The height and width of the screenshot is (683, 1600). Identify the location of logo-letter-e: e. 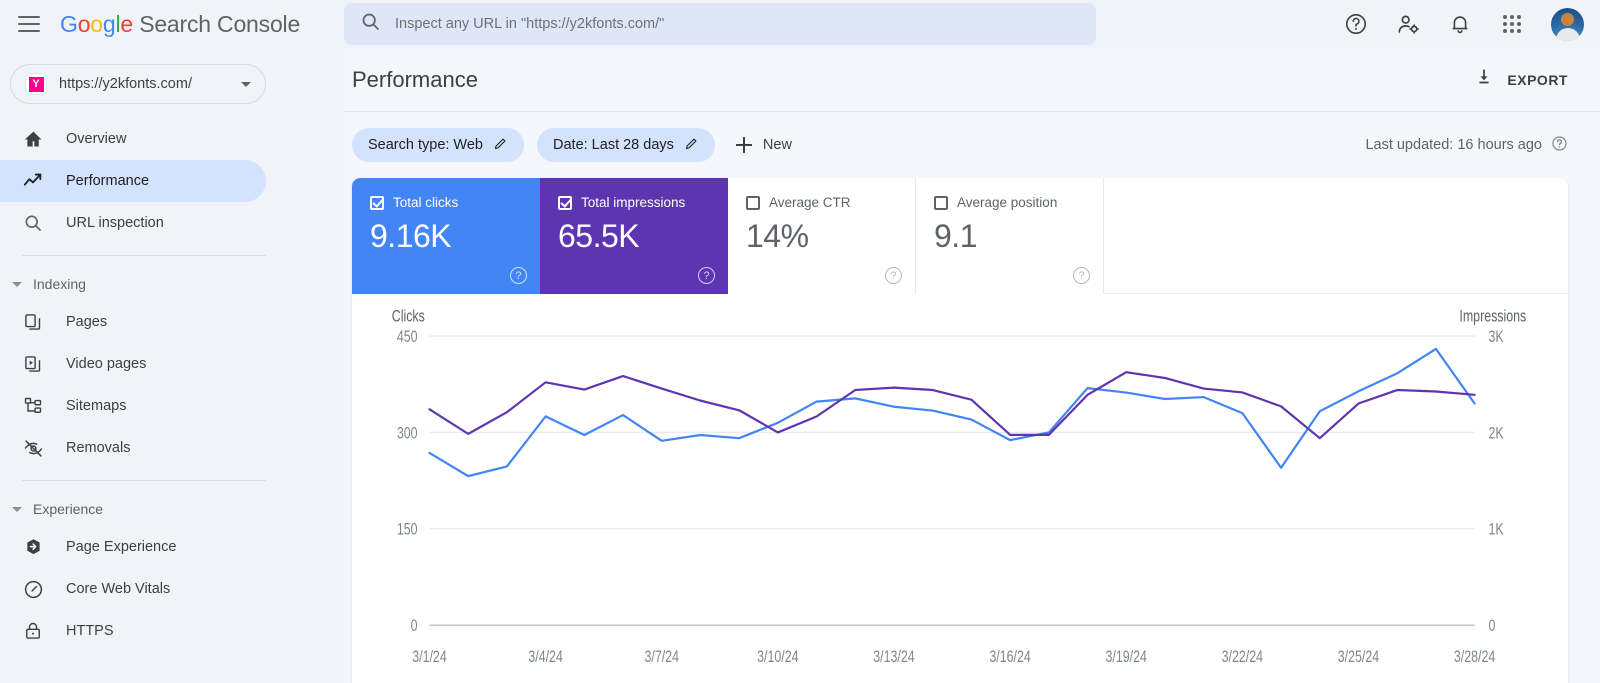
(126, 23).